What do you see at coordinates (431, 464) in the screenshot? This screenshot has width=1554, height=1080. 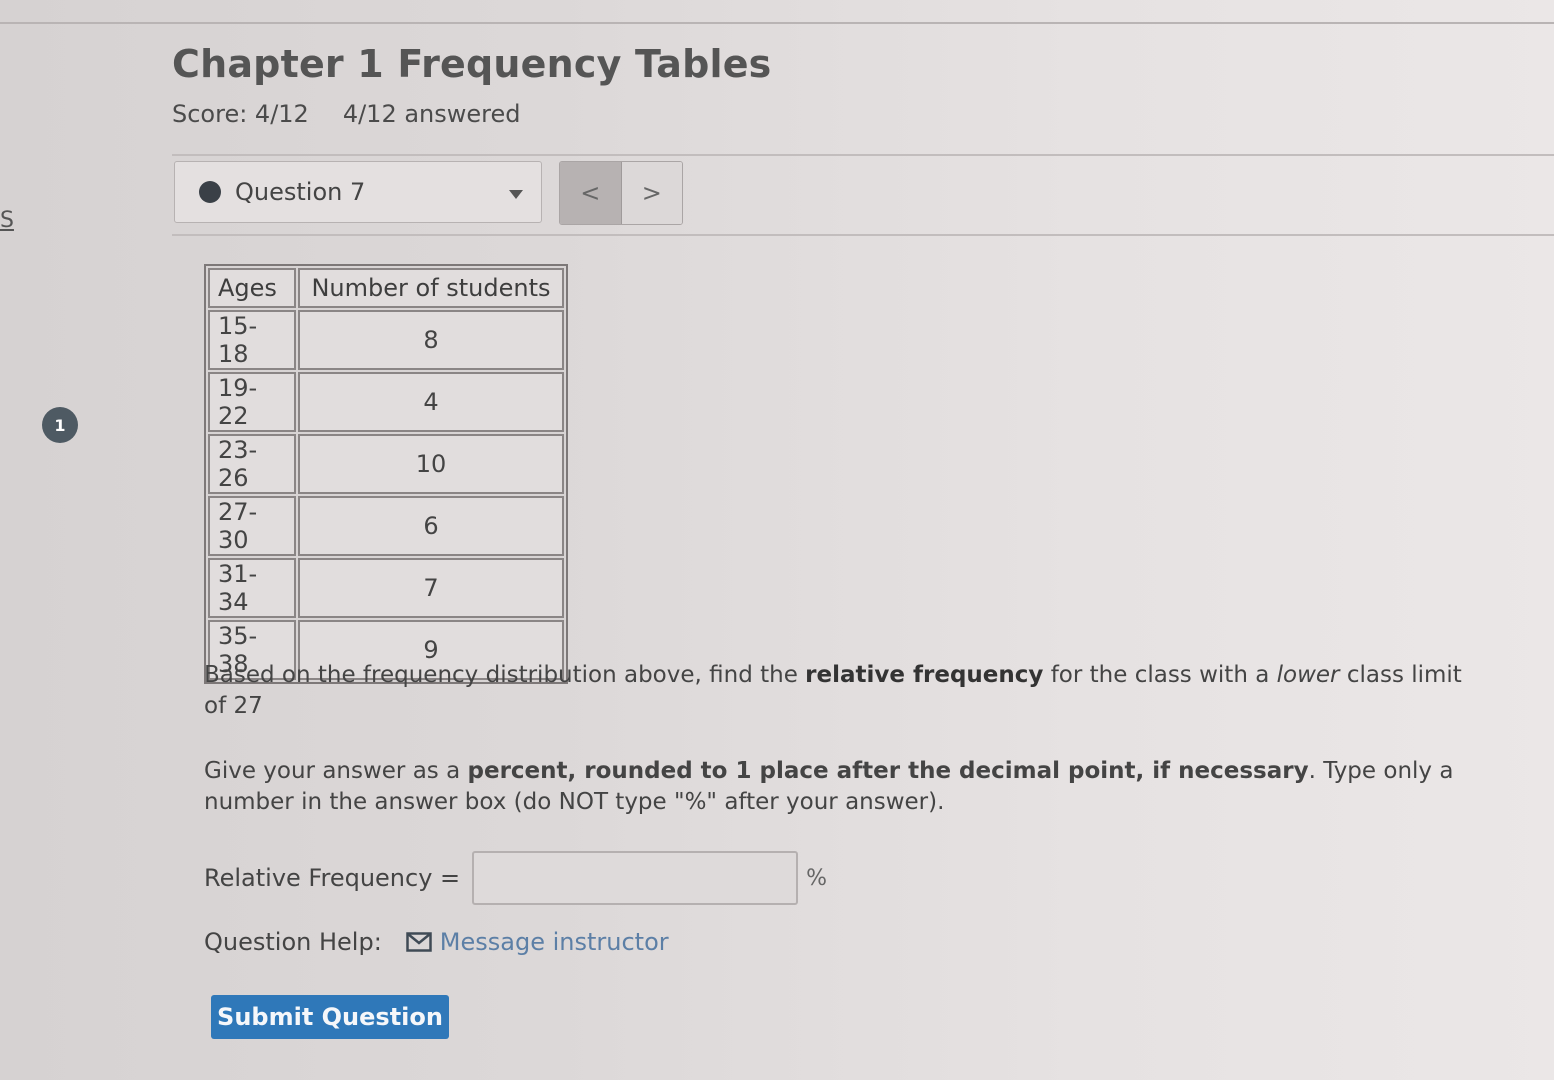 I see `table-cell-count: 10` at bounding box center [431, 464].